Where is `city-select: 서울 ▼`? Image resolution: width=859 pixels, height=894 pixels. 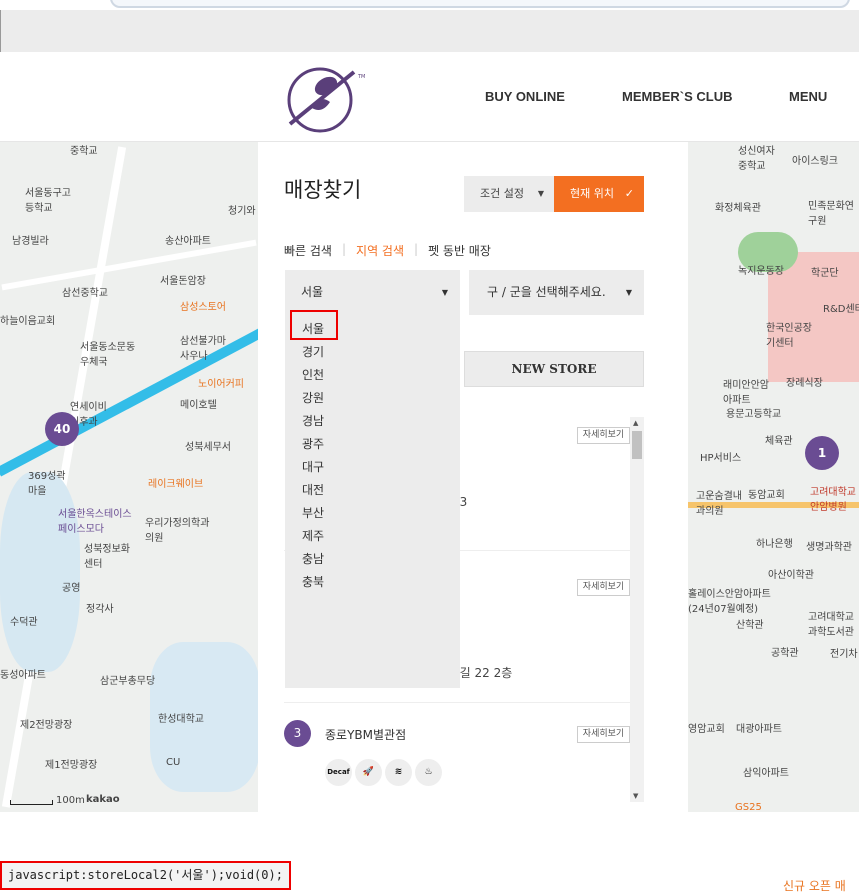
city-select: 서울 ▼ is located at coordinates (372, 292).